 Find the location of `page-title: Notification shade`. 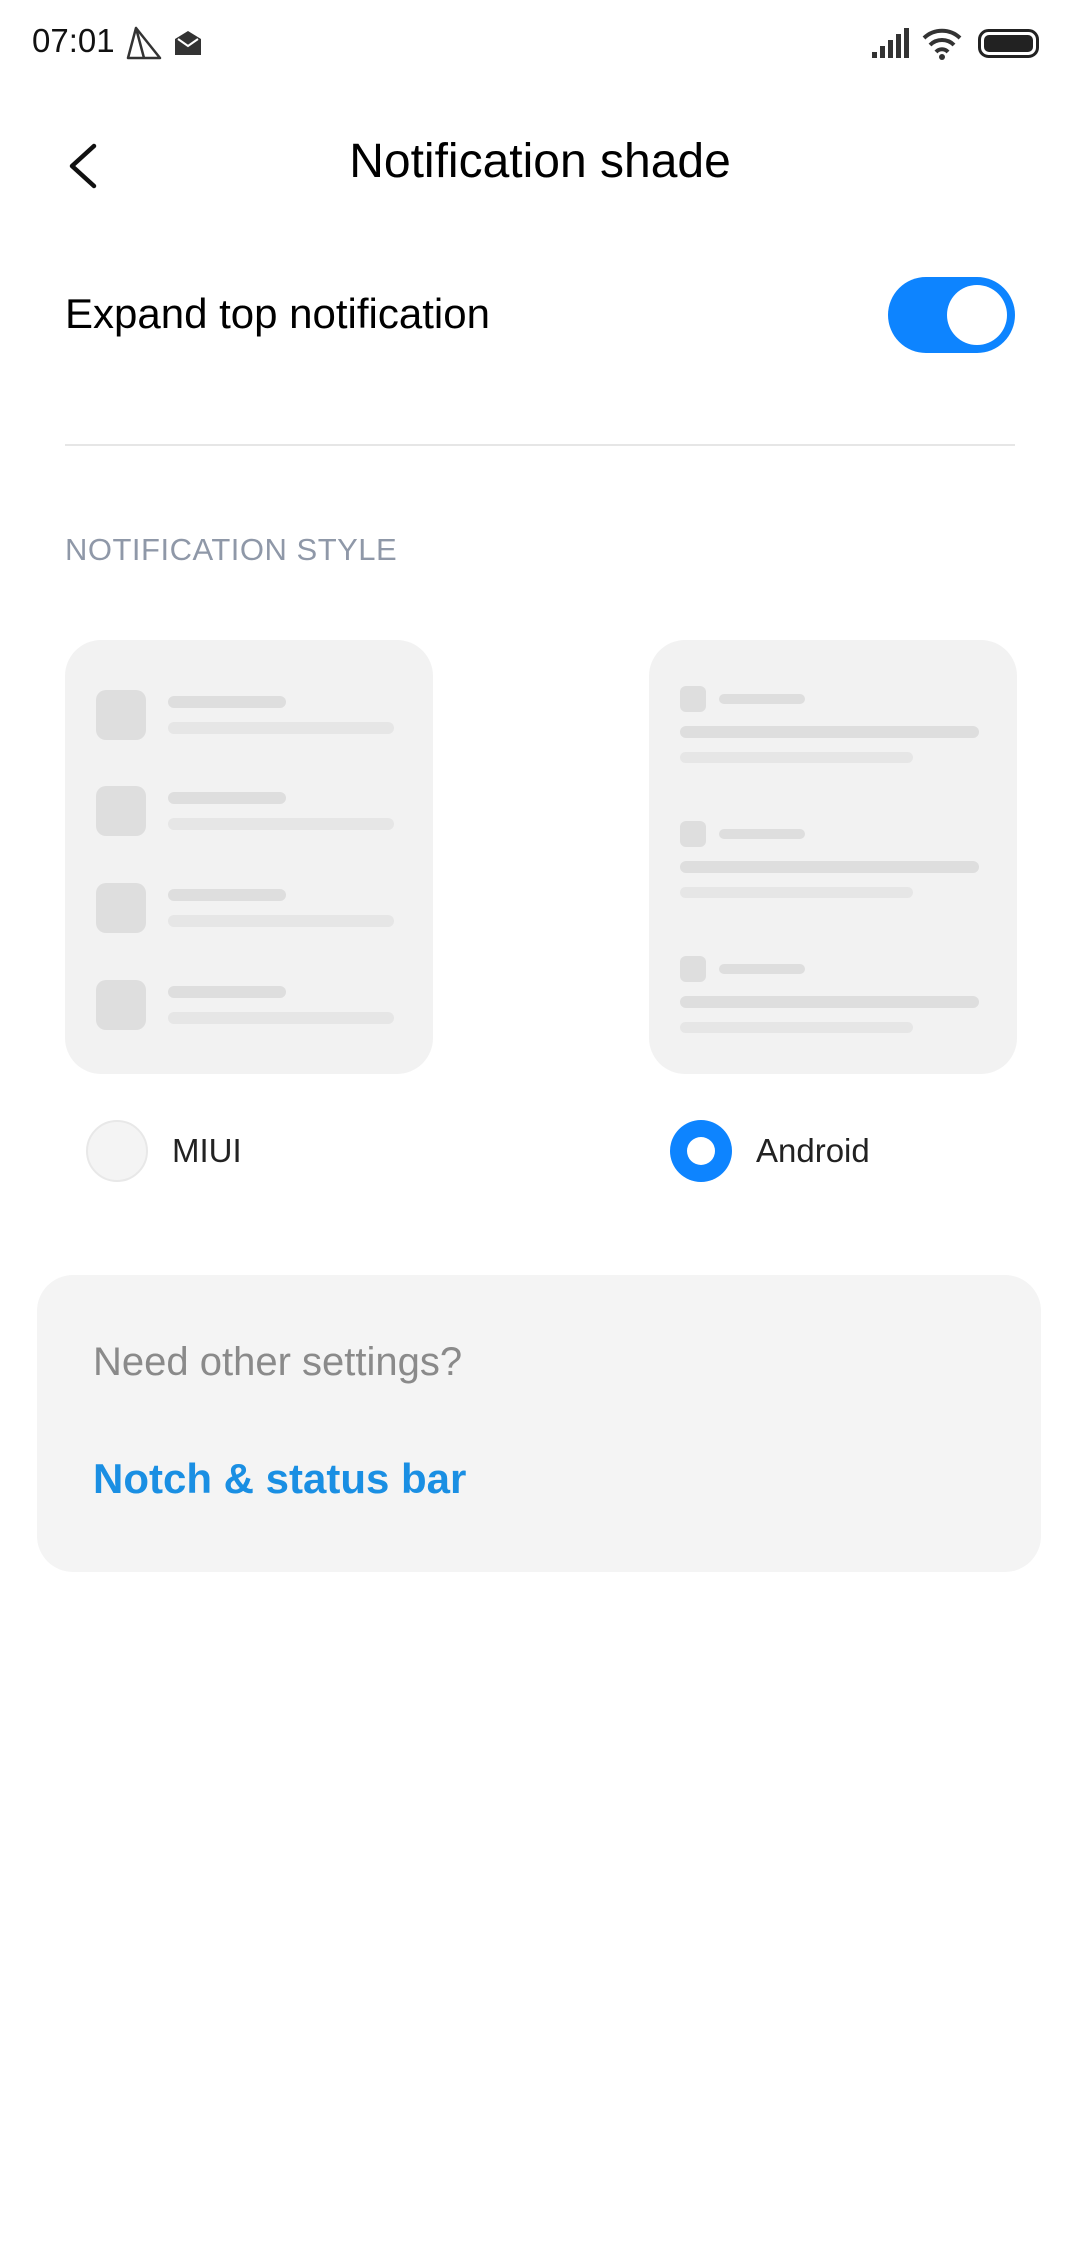

page-title: Notification shade is located at coordinates (540, 161).